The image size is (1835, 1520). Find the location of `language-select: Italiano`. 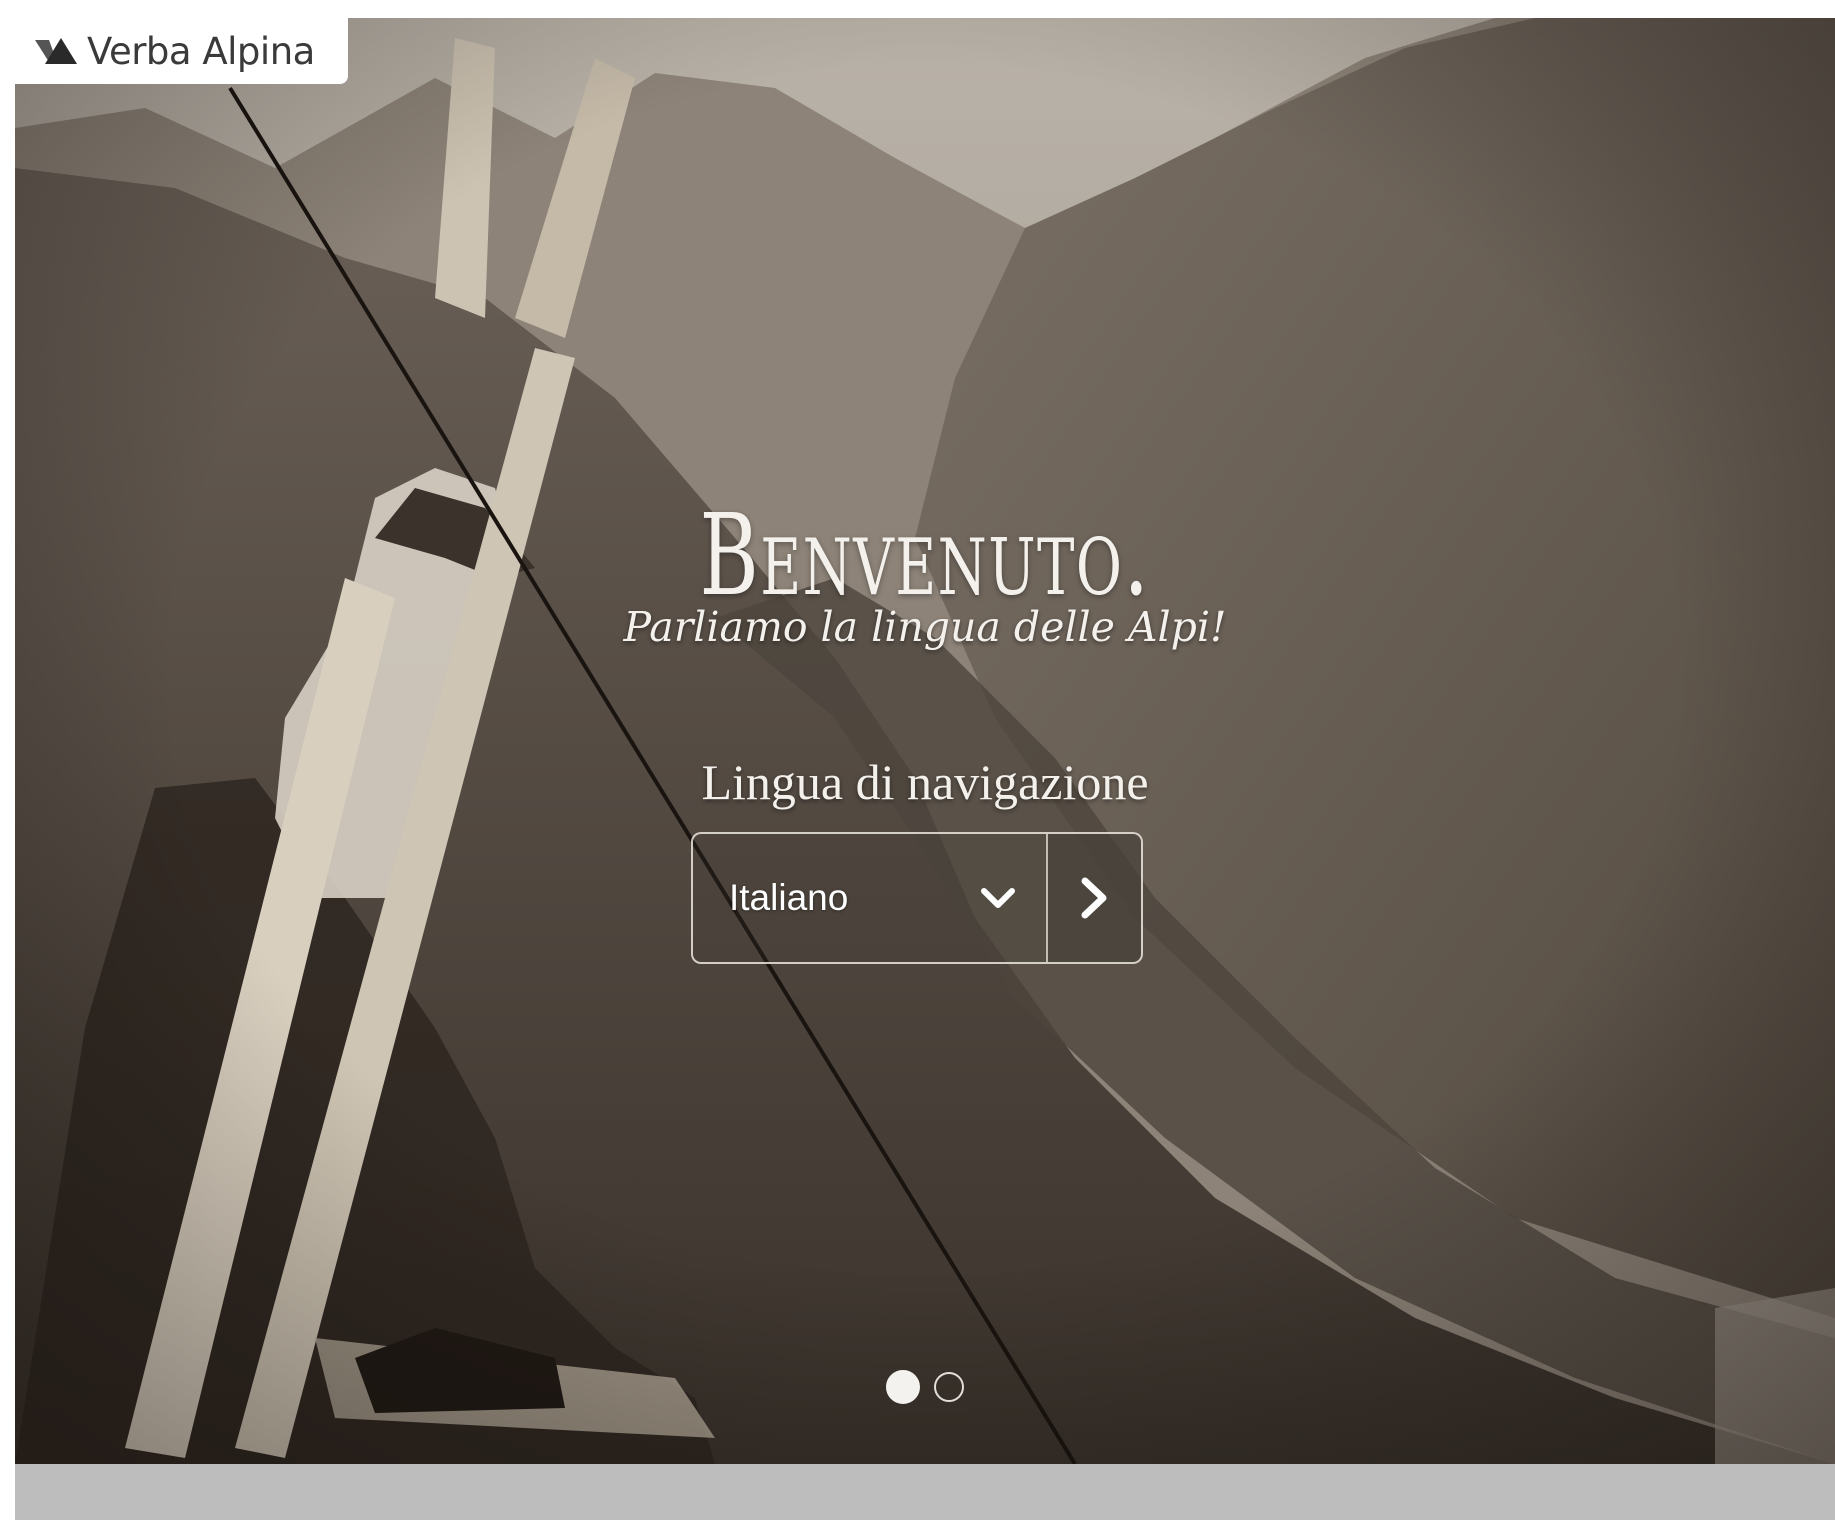

language-select: Italiano is located at coordinates (869, 898).